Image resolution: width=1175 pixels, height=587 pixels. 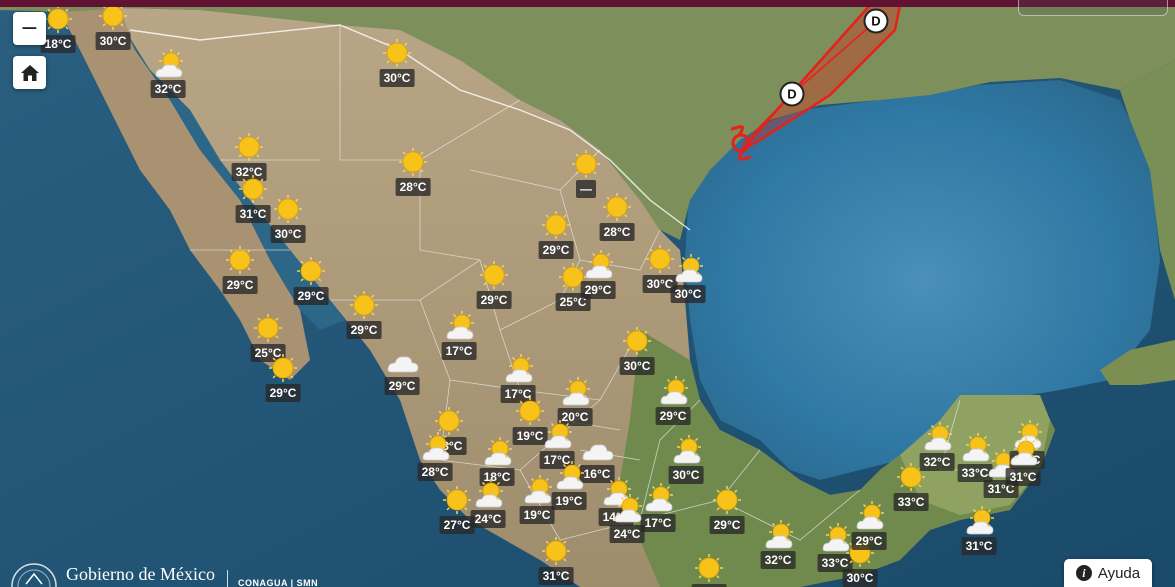 I want to click on zoom-out-button: −, so click(x=29, y=28).